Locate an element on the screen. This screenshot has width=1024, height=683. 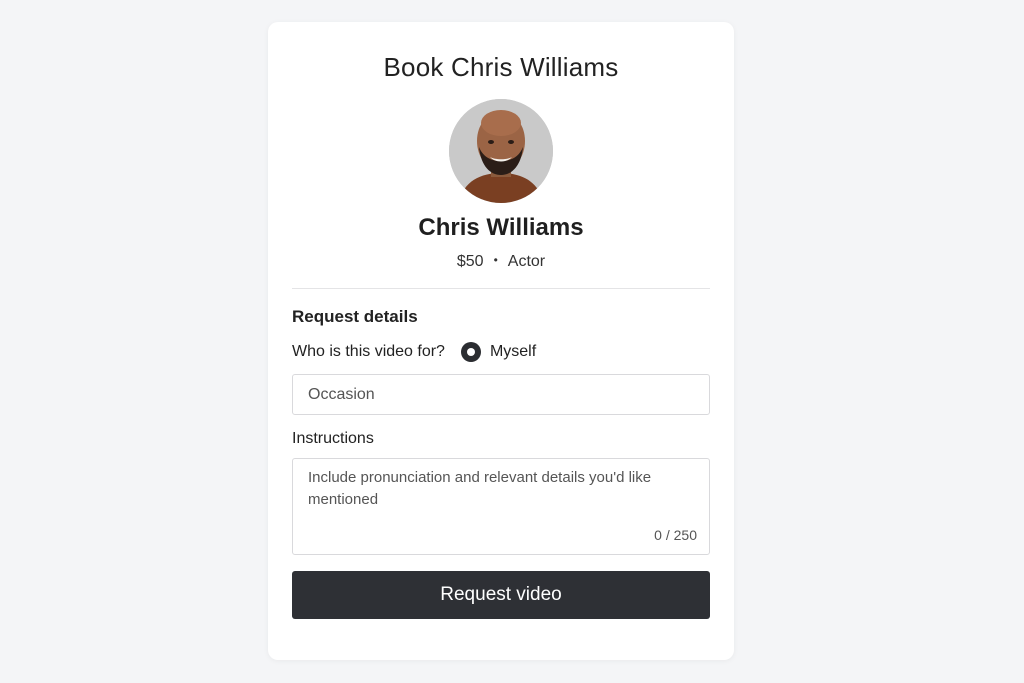
occasion-input: Occasion is located at coordinates (501, 394).